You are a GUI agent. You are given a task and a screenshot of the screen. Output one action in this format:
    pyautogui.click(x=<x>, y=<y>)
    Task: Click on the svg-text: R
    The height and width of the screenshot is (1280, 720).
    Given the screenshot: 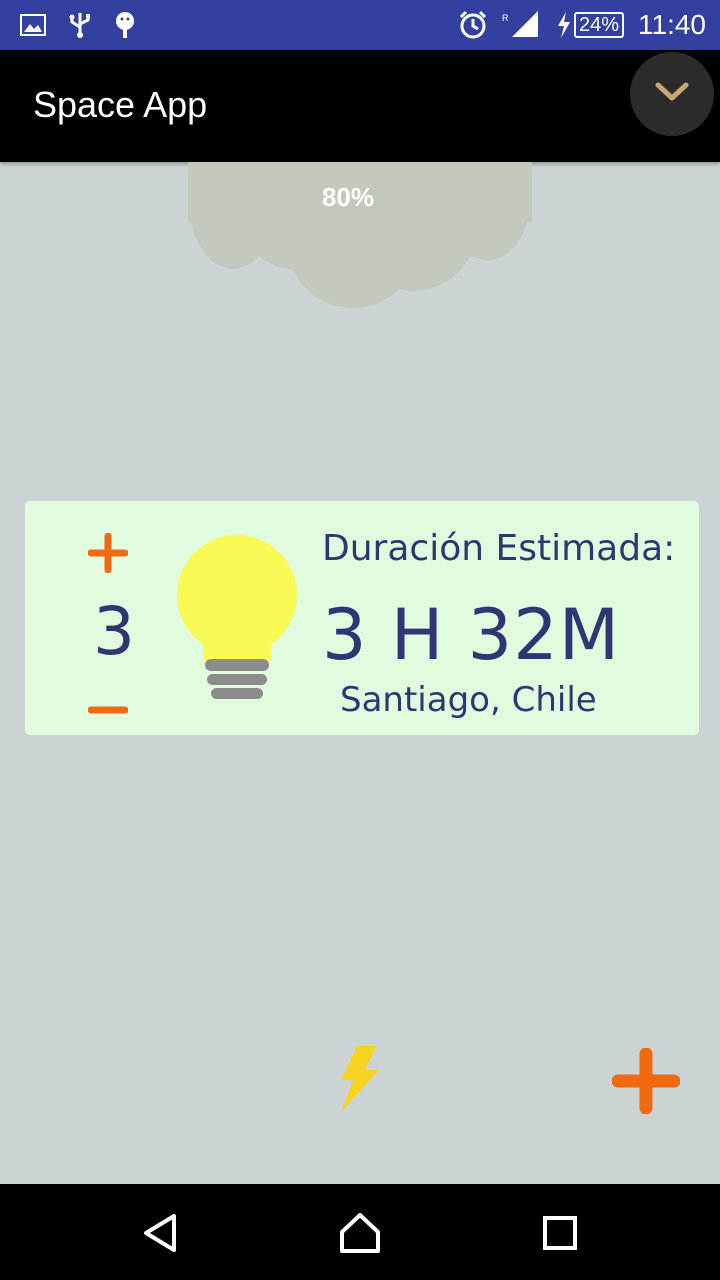 What is the action you would take?
    pyautogui.click(x=505, y=18)
    